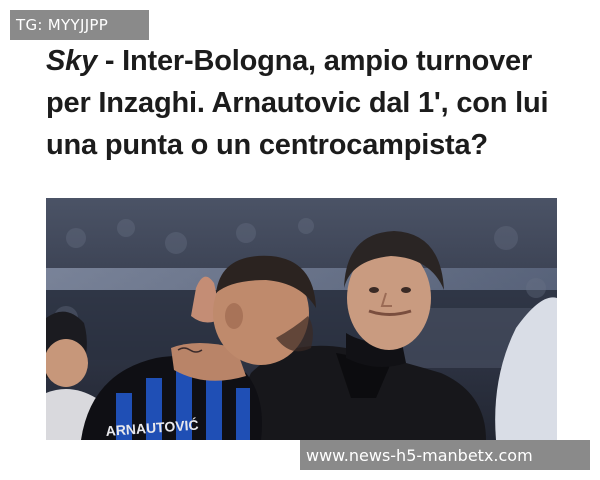  I want to click on headline-source: Sky, so click(71, 61).